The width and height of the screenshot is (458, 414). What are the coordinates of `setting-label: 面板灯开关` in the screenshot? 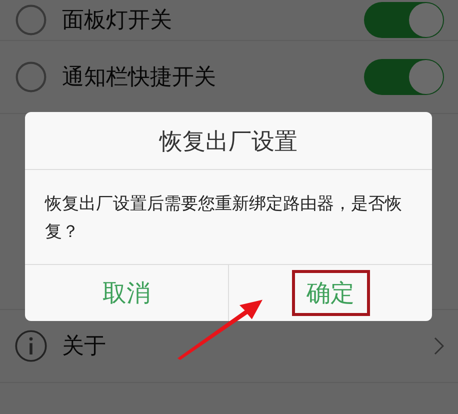 It's located at (117, 21).